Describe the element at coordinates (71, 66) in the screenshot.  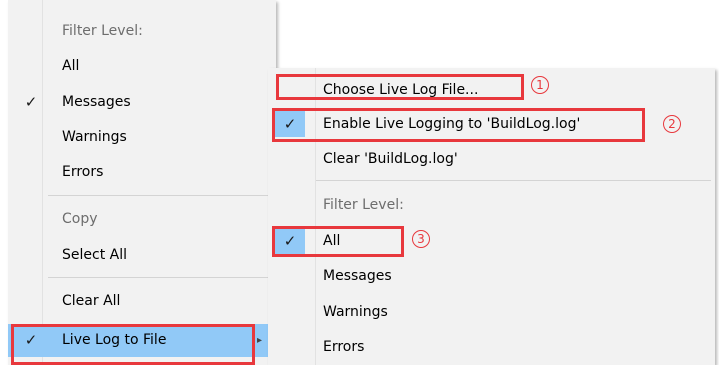
I see `filter-all-label: All` at that location.